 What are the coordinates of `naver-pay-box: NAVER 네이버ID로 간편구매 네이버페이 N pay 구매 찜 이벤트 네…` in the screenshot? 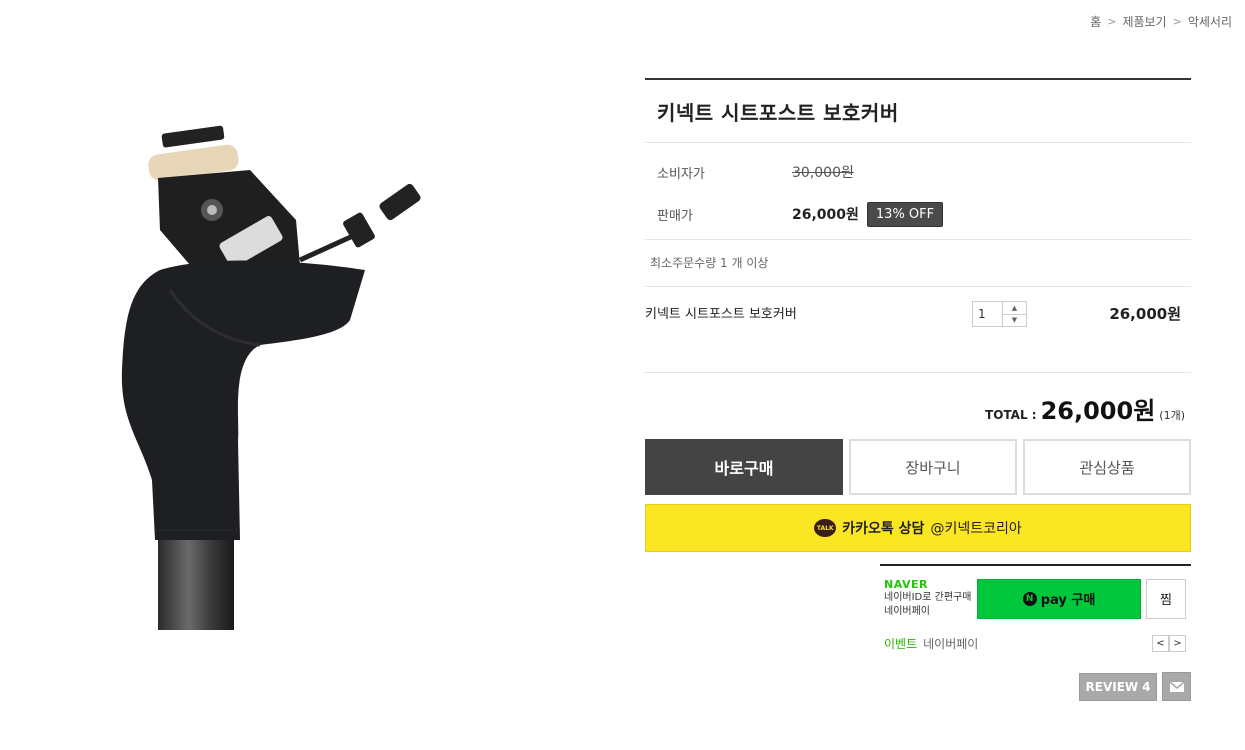 It's located at (1035, 608).